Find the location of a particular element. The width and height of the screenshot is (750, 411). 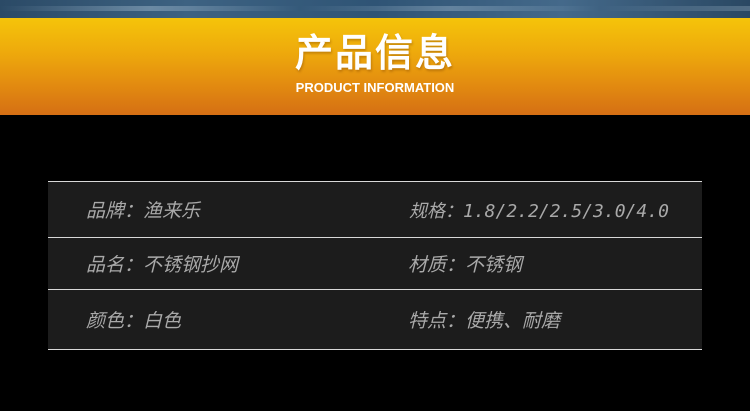

spec-row-brand: 品牌：渔来乐 规格：1.8/2.2/2.5/3.0/4.0 is located at coordinates (375, 209).